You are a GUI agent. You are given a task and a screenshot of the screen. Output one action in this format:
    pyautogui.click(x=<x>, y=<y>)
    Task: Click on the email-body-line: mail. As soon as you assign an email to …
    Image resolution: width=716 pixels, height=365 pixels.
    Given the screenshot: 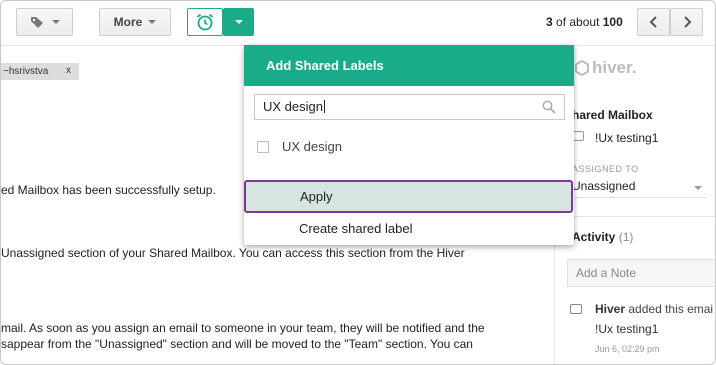 What is the action you would take?
    pyautogui.click(x=243, y=328)
    